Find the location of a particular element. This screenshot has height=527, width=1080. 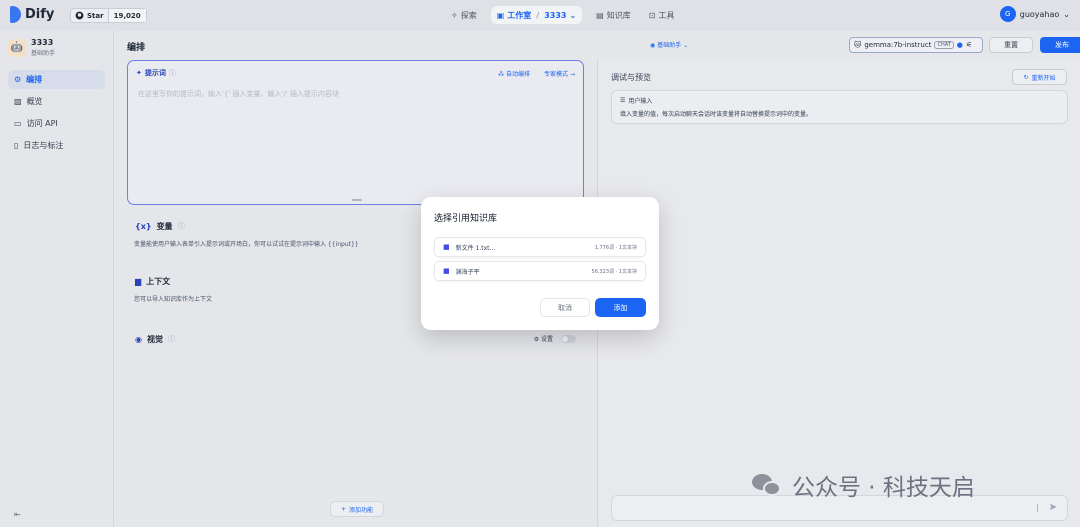

avatar: G is located at coordinates (1007, 14).